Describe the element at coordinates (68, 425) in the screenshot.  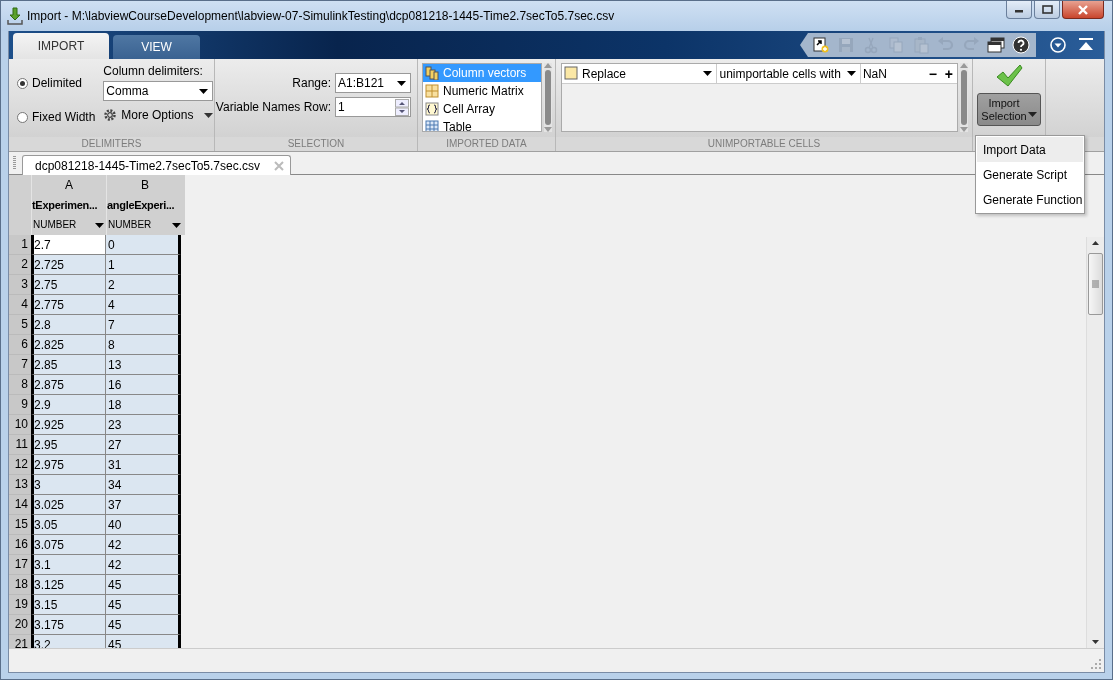
I see `table-cell: 2.925` at that location.